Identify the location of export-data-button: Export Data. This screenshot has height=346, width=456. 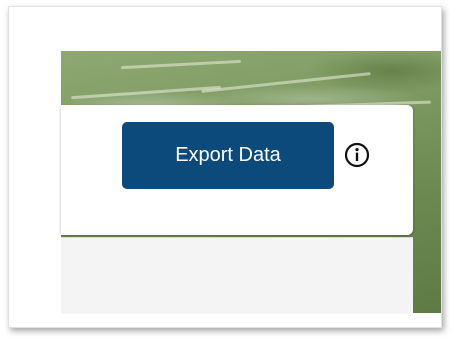
(228, 155).